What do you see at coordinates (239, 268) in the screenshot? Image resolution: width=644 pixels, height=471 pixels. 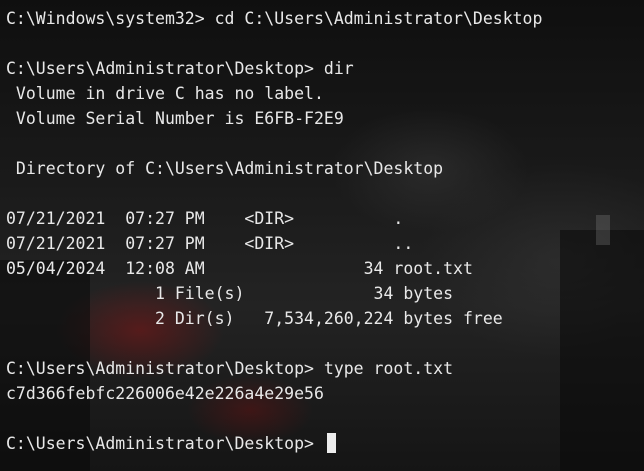 I see `terminal-line: 05/04/2024 12:08 AM 34 root.txt` at bounding box center [239, 268].